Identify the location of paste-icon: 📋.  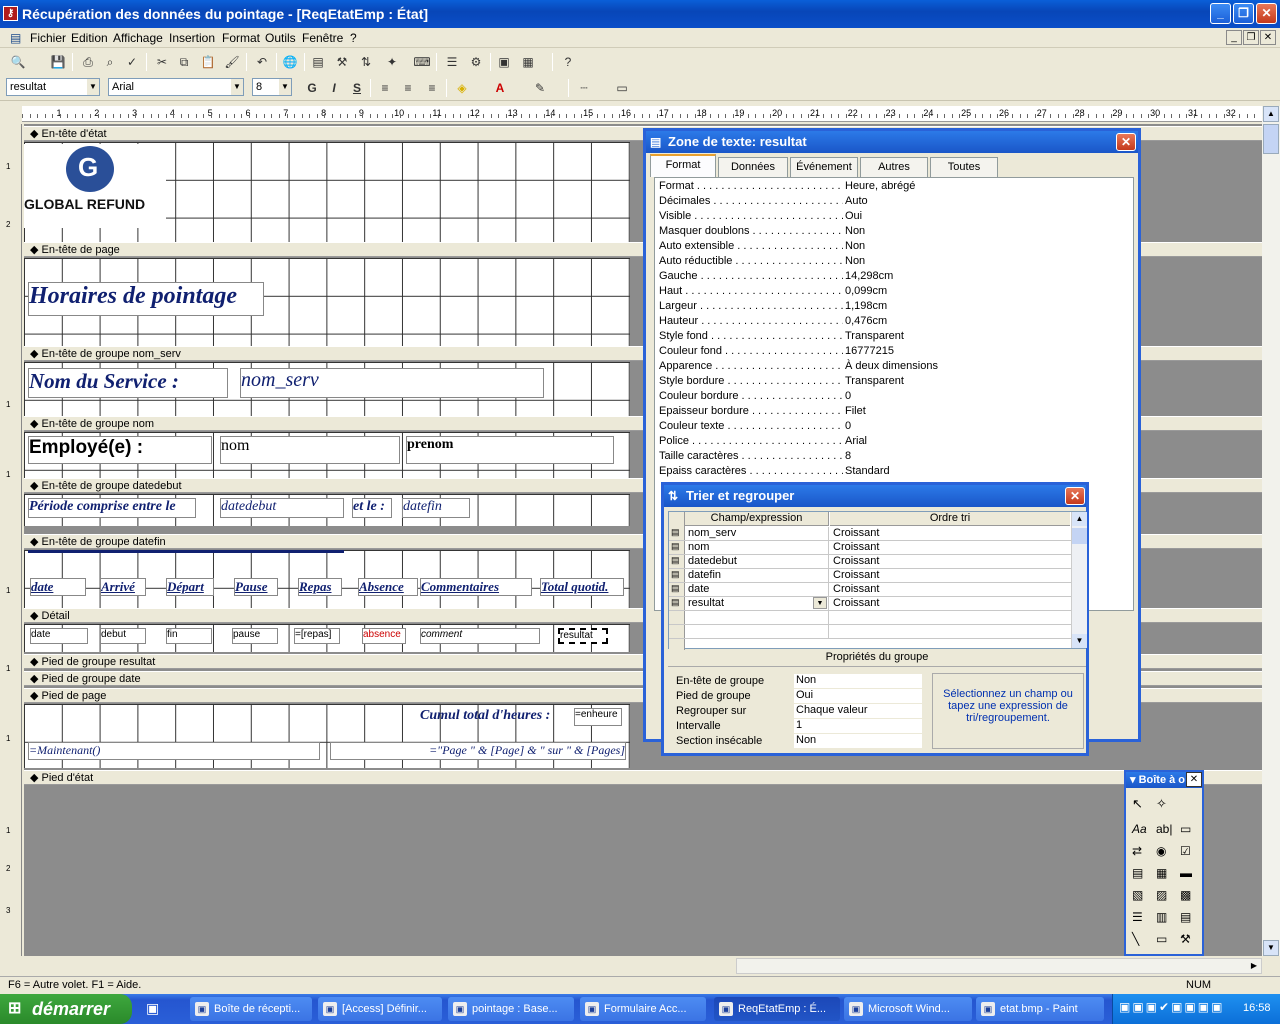
(208, 62).